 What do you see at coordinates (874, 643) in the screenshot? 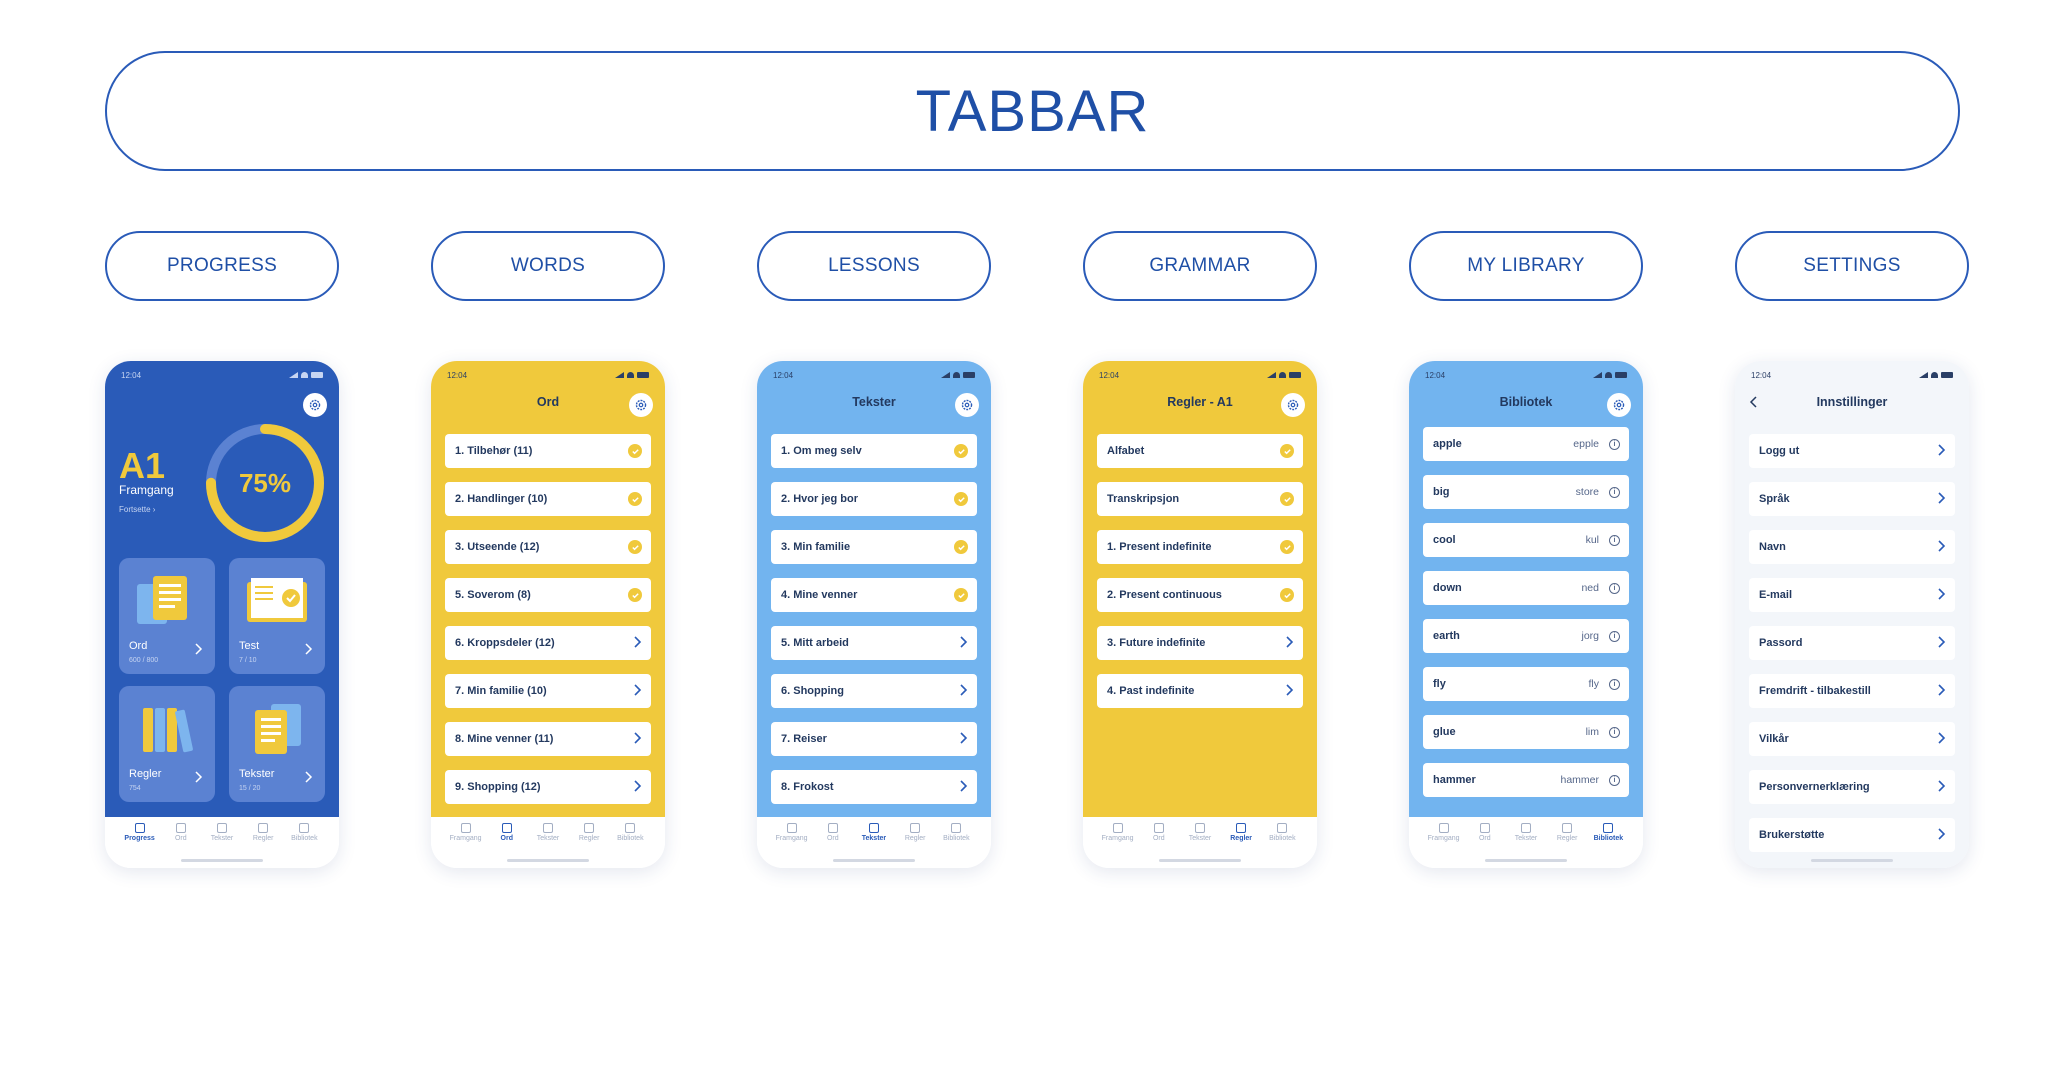
I see `list-item: 5. Mitt arbeid` at bounding box center [874, 643].